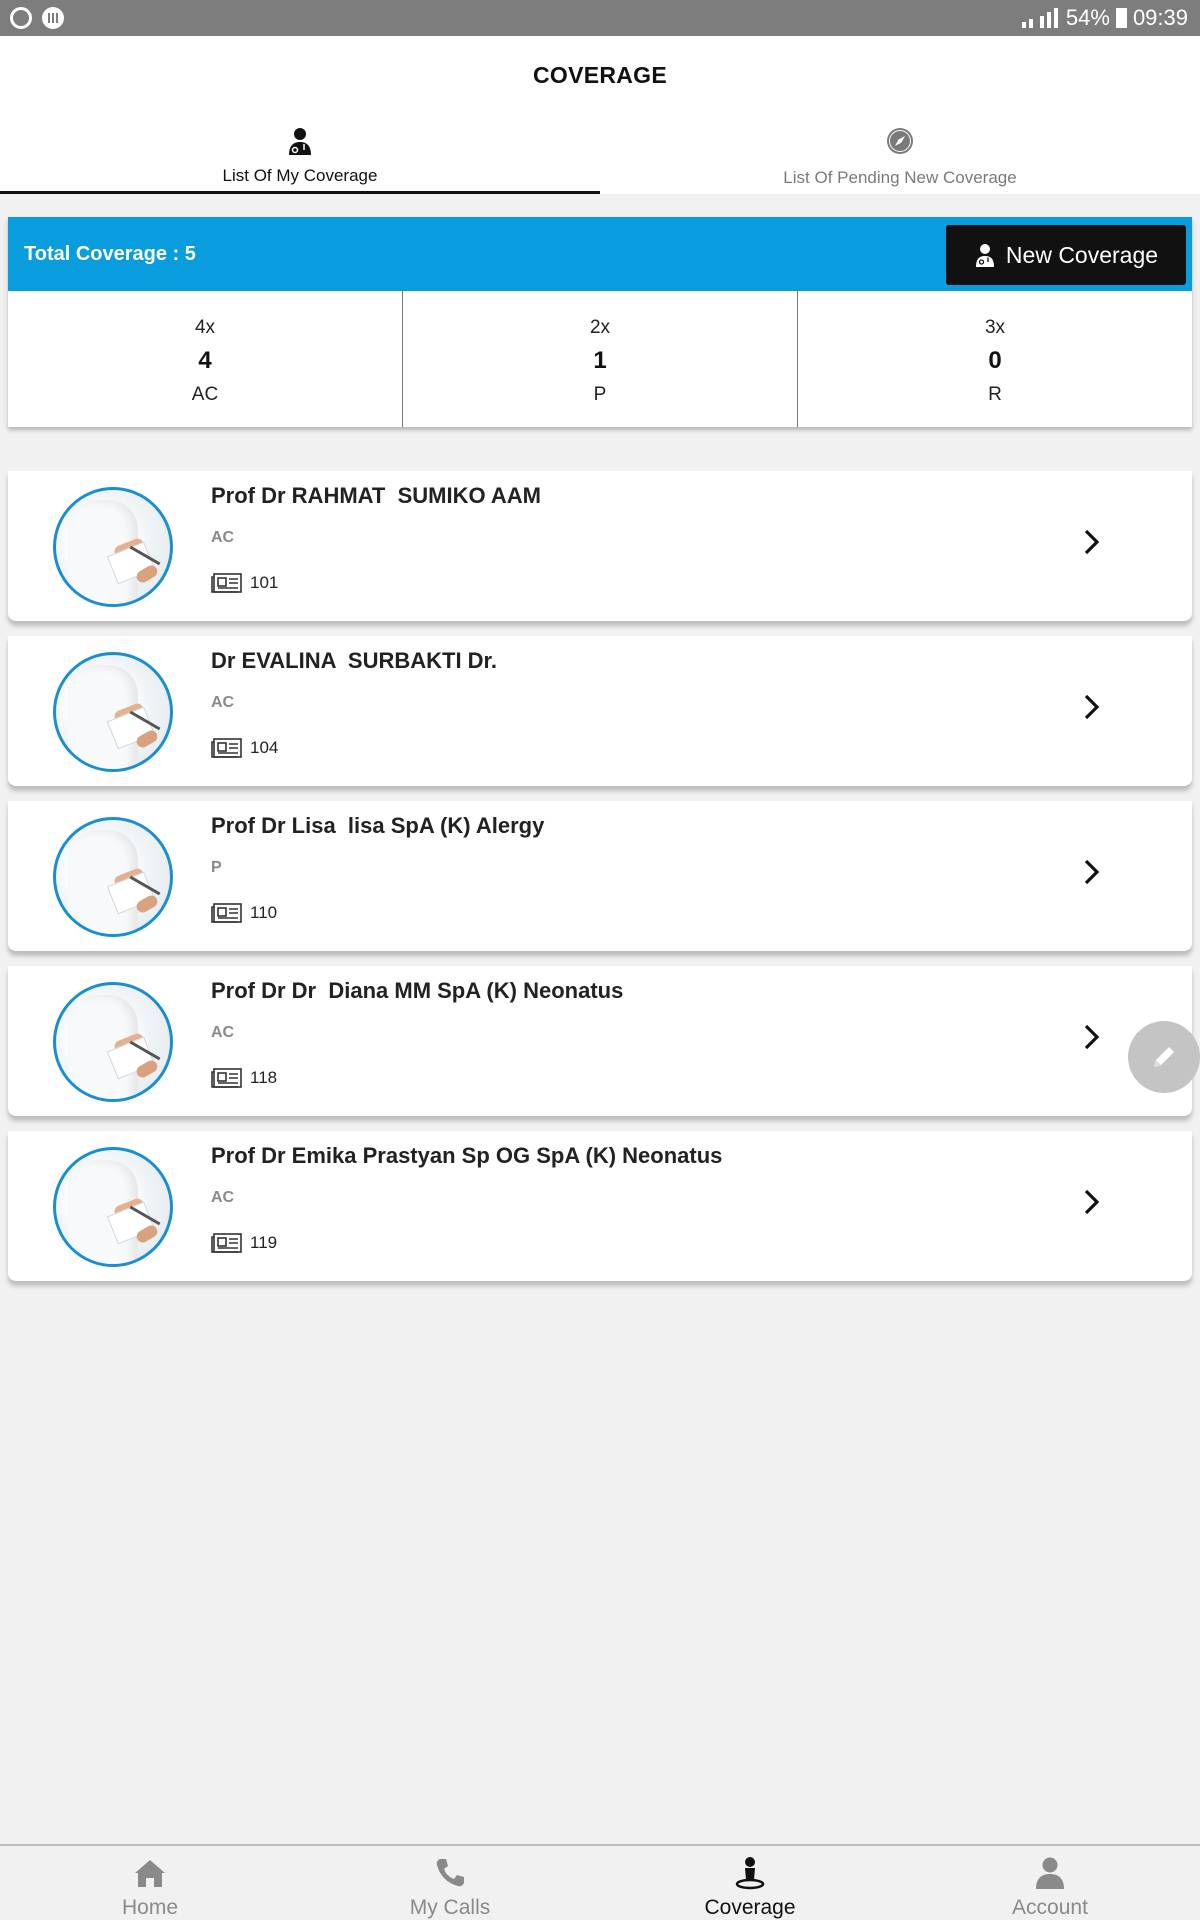  What do you see at coordinates (300, 175) in the screenshot?
I see `tab-label: List Of My Coverage` at bounding box center [300, 175].